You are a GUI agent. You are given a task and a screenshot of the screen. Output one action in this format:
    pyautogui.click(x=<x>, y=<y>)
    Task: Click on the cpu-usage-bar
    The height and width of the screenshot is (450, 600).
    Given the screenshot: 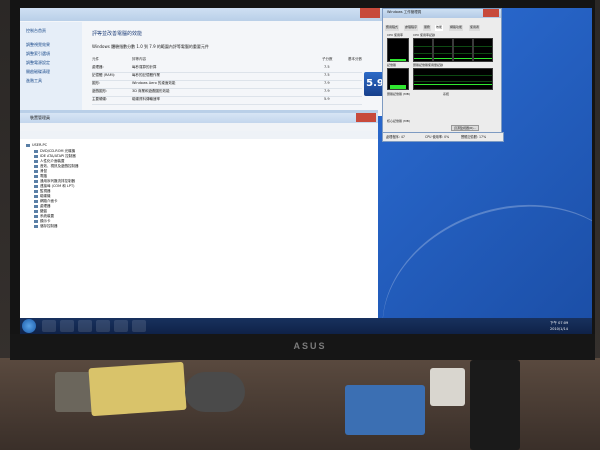 What is the action you would take?
    pyautogui.click(x=398, y=60)
    